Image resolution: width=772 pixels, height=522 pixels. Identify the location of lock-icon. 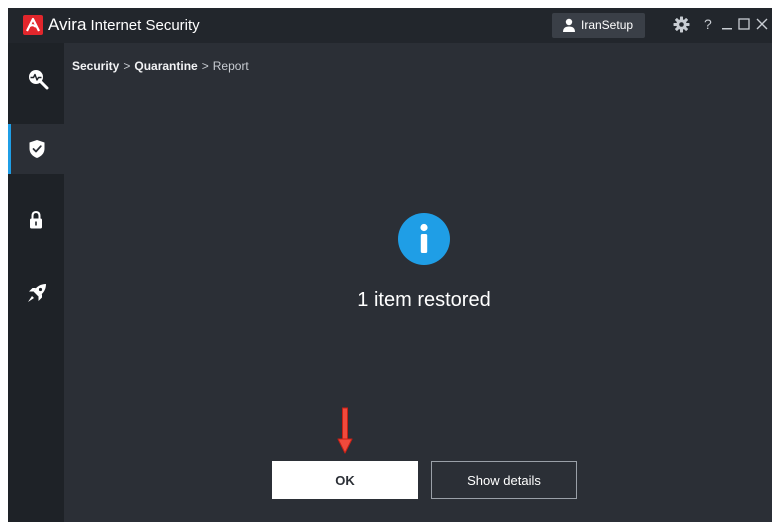
(36, 219).